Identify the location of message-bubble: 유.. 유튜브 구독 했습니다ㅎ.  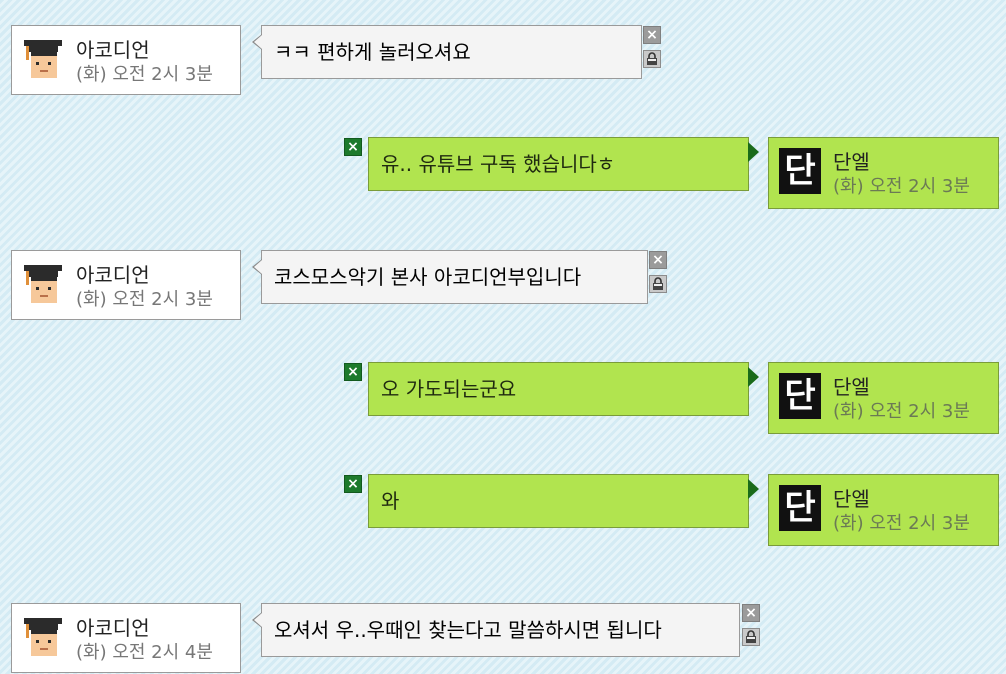
(563, 164).